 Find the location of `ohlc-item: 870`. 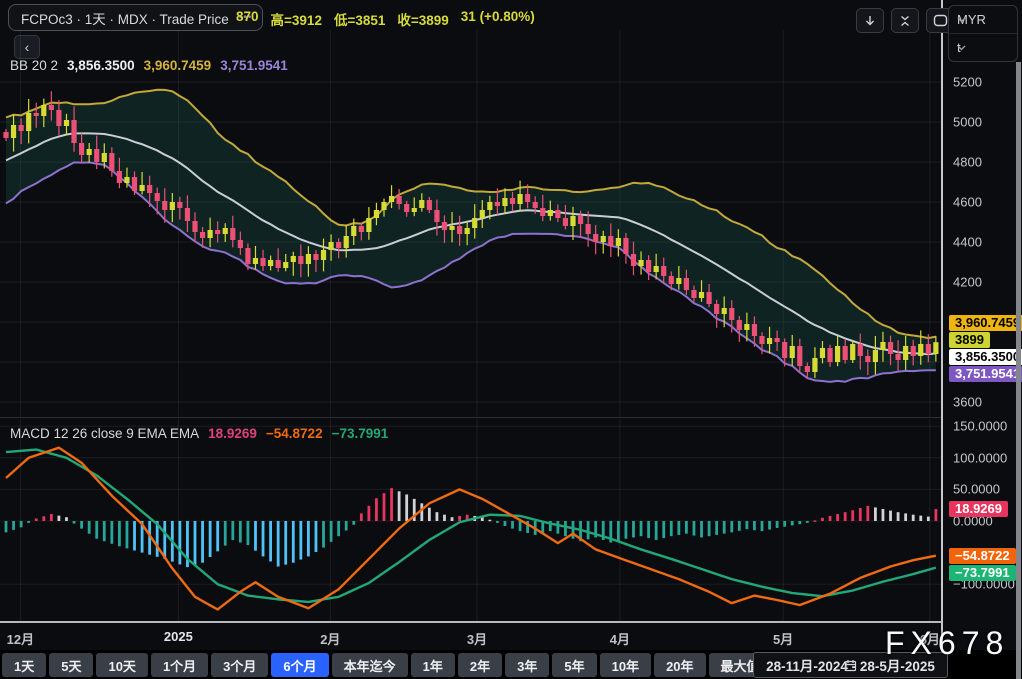

ohlc-item: 870 is located at coordinates (247, 16).